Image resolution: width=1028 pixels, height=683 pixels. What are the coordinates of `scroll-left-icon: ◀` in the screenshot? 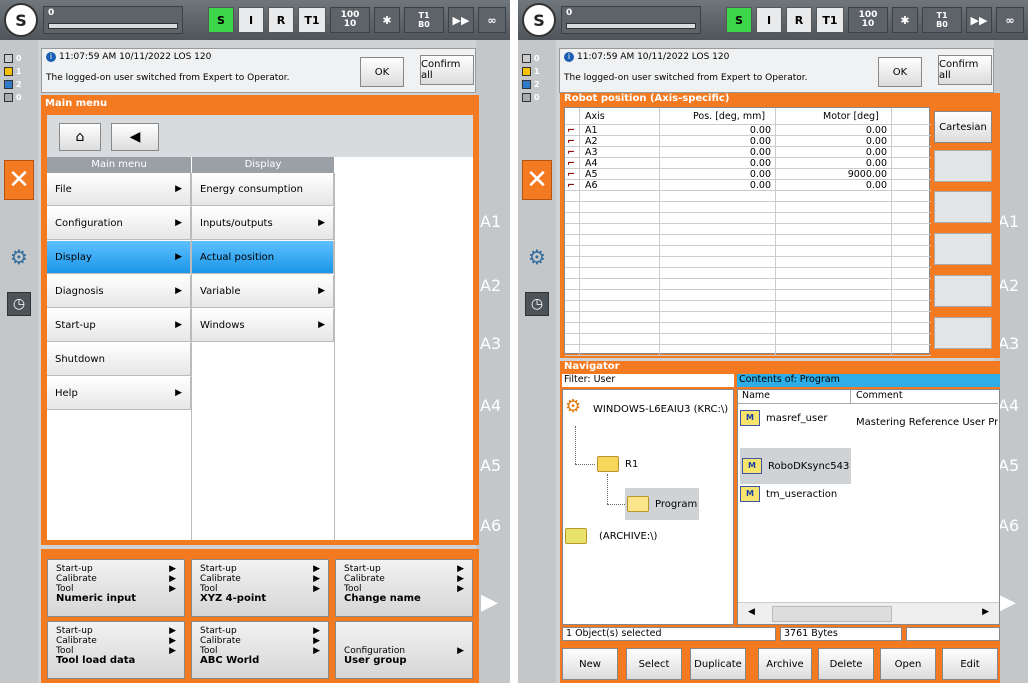 It's located at (751, 612).